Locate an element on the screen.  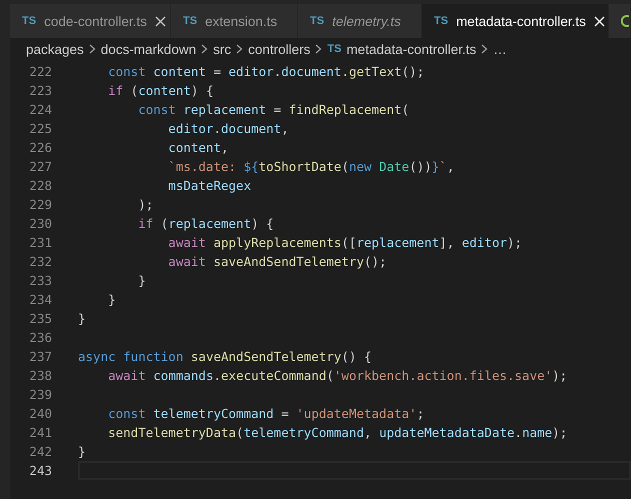
editor-tab: TS metadata-controller.ts is located at coordinates (515, 21).